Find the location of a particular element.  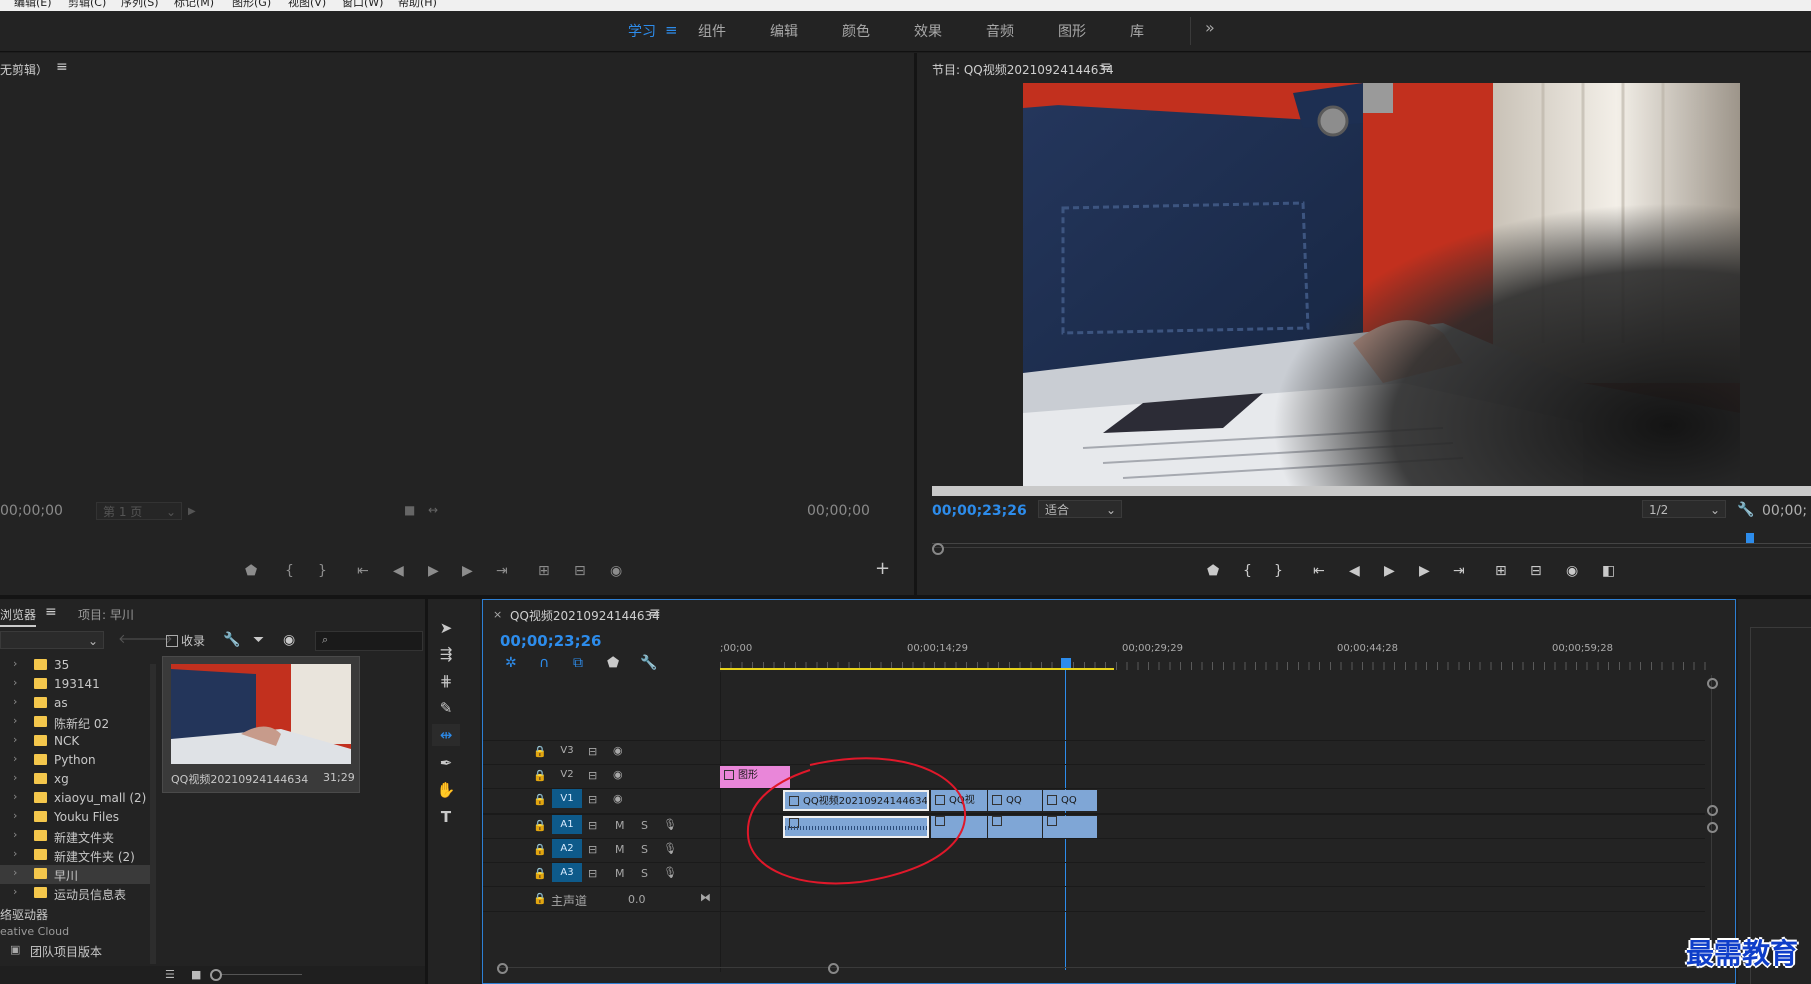

menu-clip: 剪辑(C) is located at coordinates (87, 5).